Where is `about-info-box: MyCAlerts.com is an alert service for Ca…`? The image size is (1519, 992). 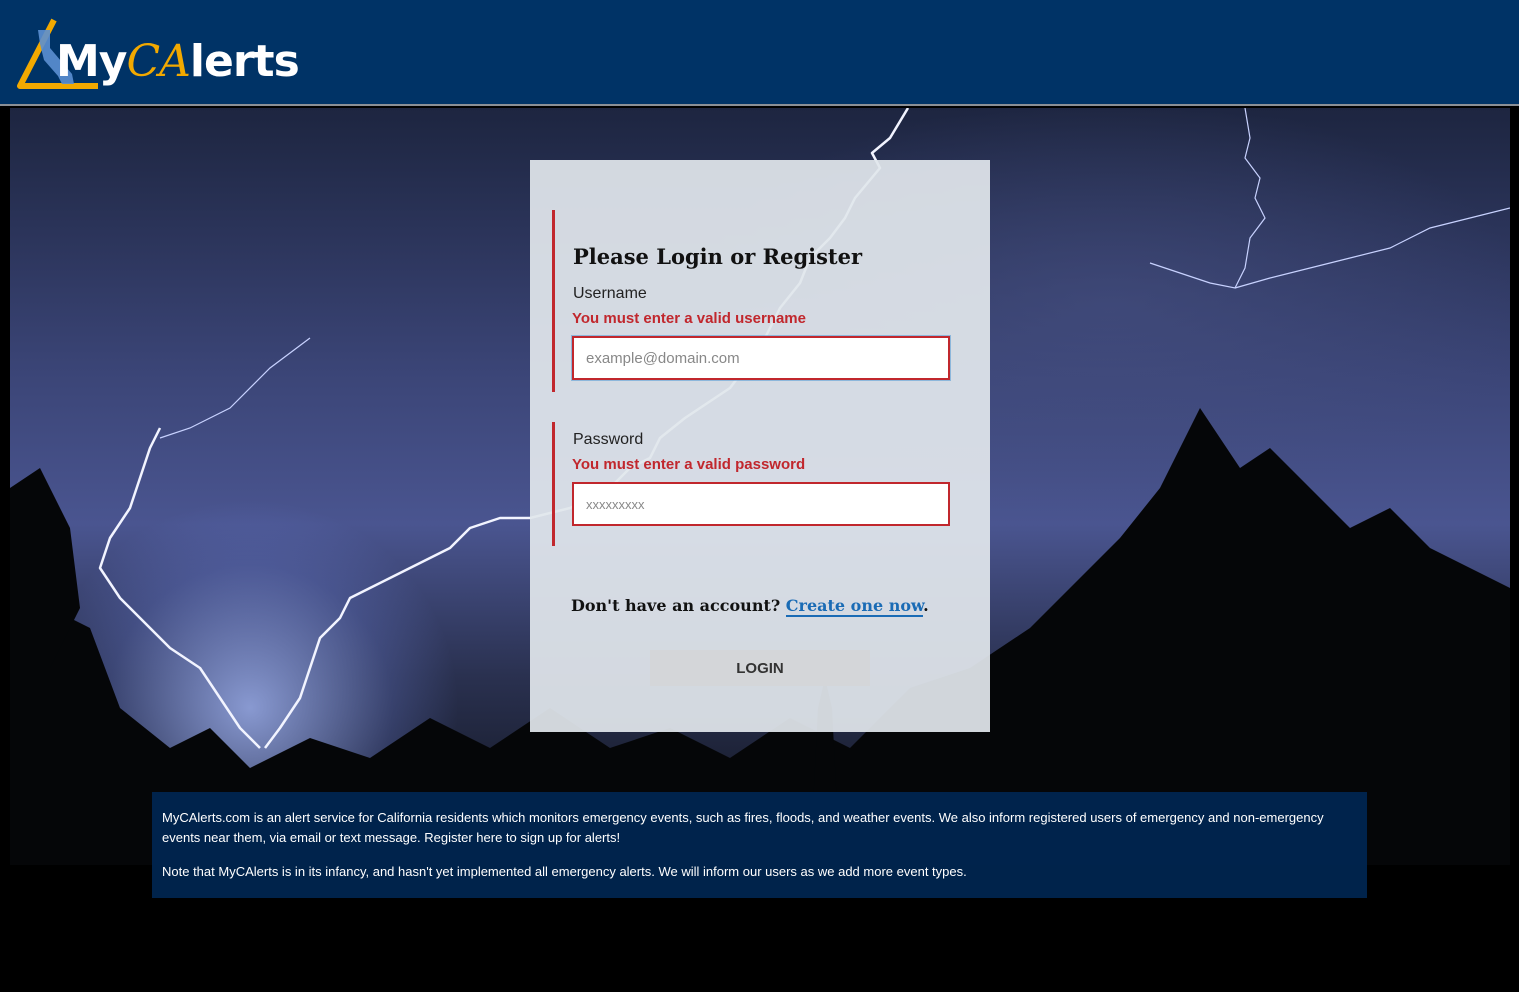
about-info-box: MyCAlerts.com is an alert service for Ca… is located at coordinates (759, 845).